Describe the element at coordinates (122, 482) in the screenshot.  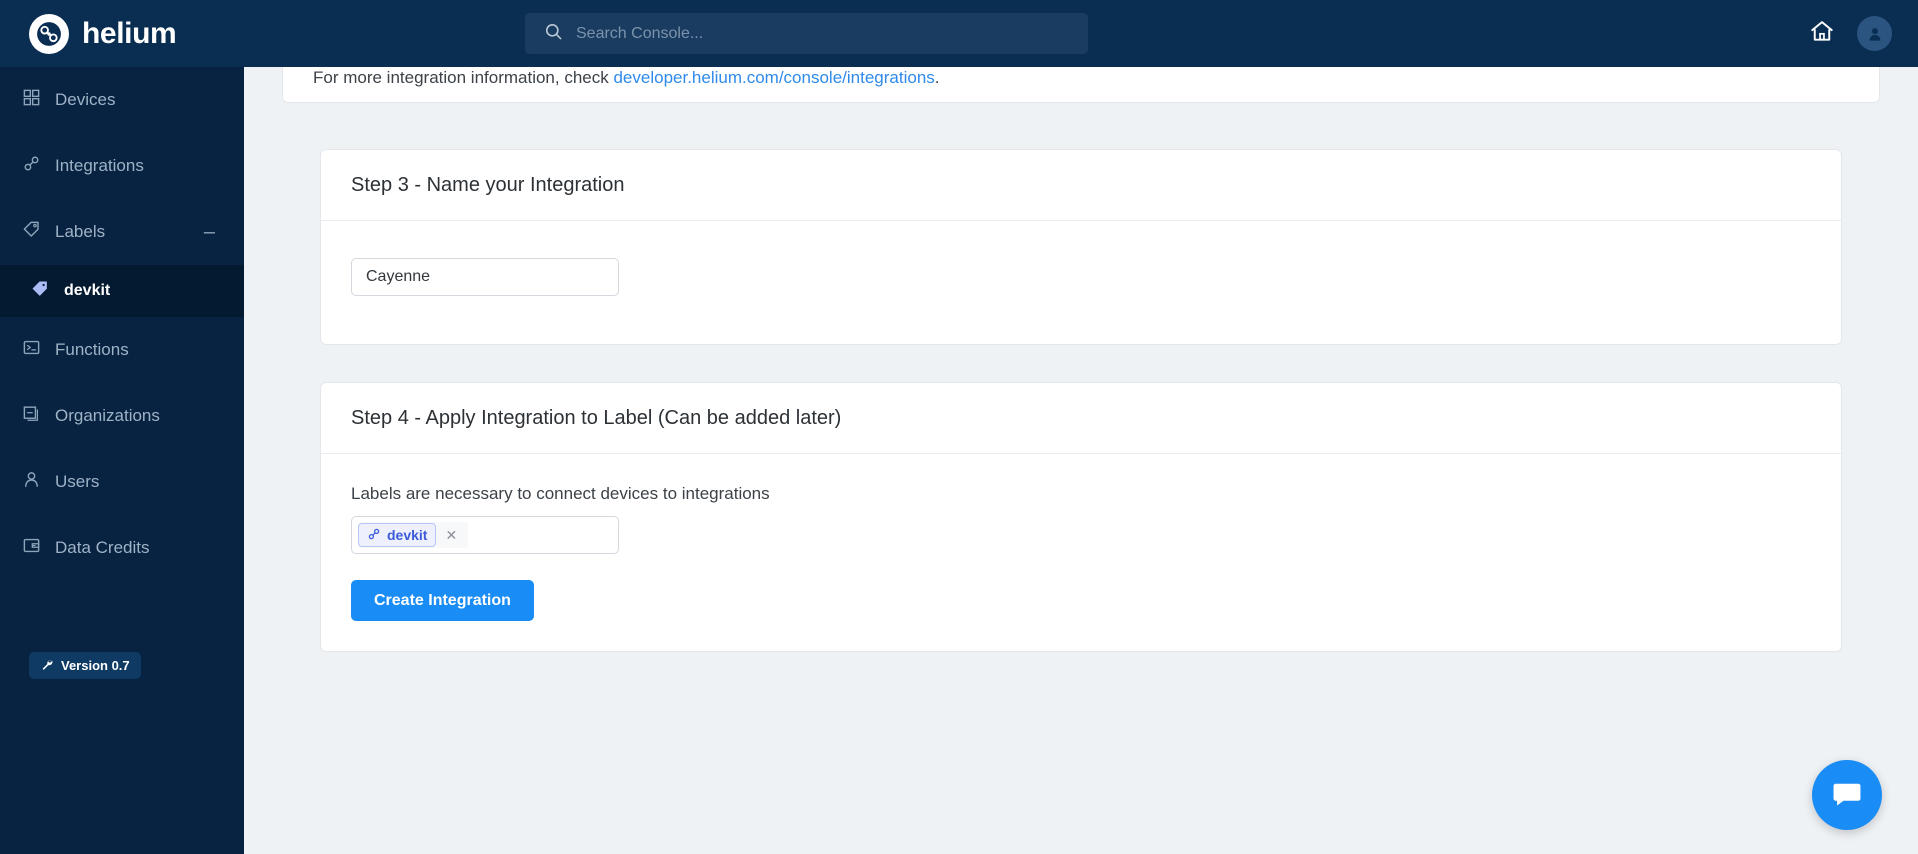
I see `sidebar-item-users: Users` at that location.